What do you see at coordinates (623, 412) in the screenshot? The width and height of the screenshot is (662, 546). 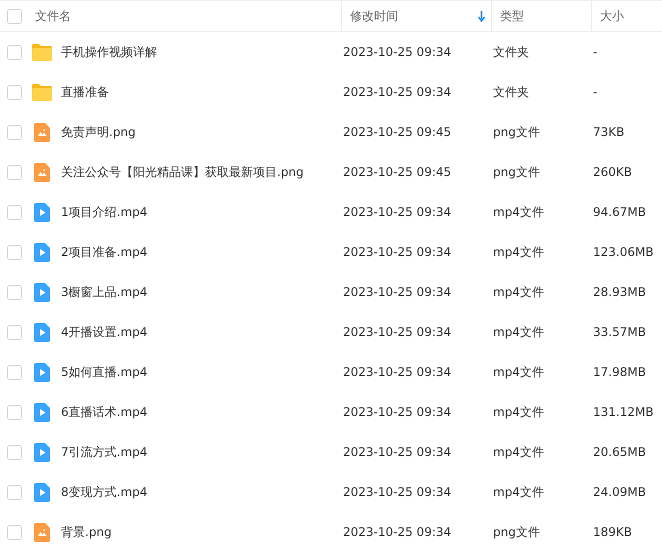 I see `file-size: 131.12MB` at bounding box center [623, 412].